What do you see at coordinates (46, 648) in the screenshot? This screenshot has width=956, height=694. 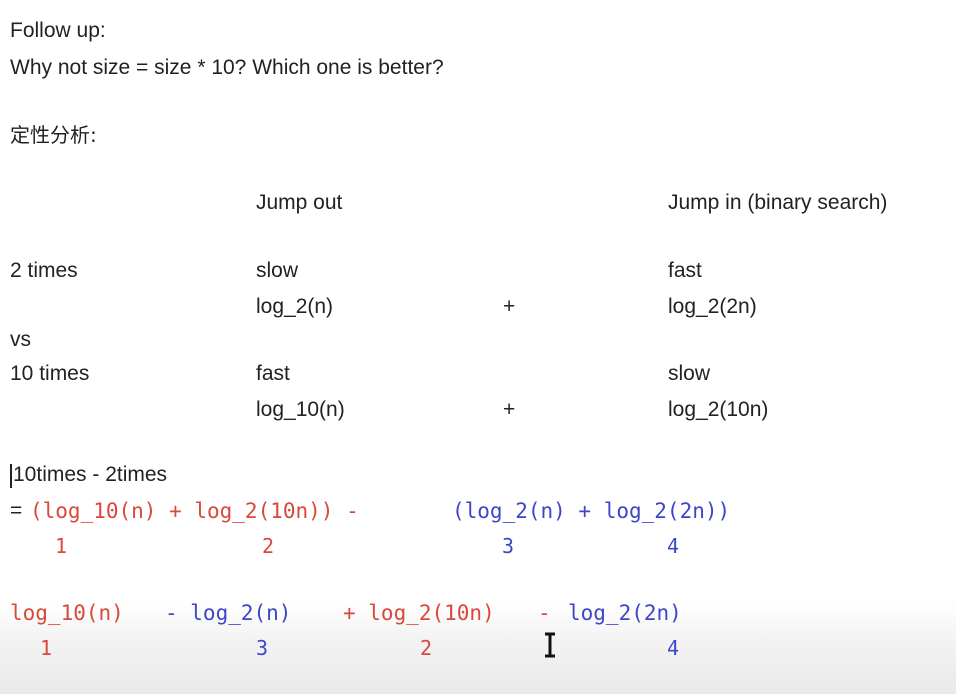 I see `rearranged-label-1: 1` at bounding box center [46, 648].